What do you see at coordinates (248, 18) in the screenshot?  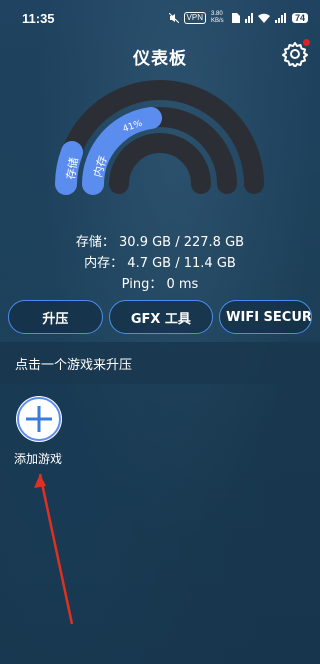 I see `signal-icon` at bounding box center [248, 18].